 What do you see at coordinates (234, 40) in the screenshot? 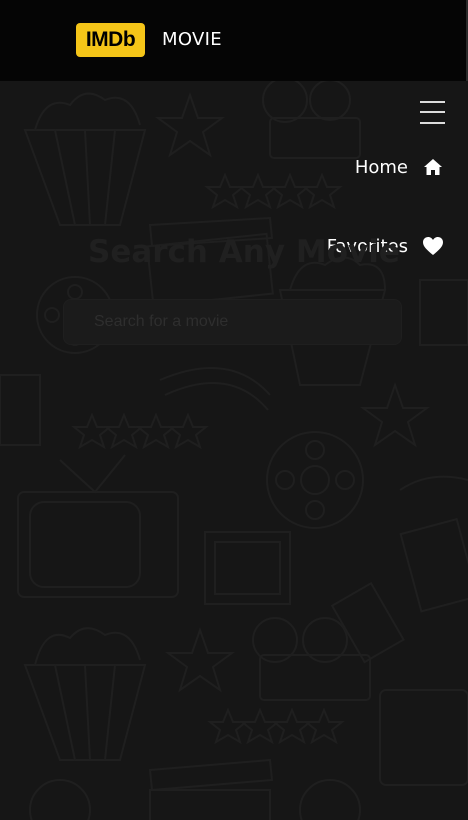
I see `top-navbar: IMDb MOVIE` at bounding box center [234, 40].